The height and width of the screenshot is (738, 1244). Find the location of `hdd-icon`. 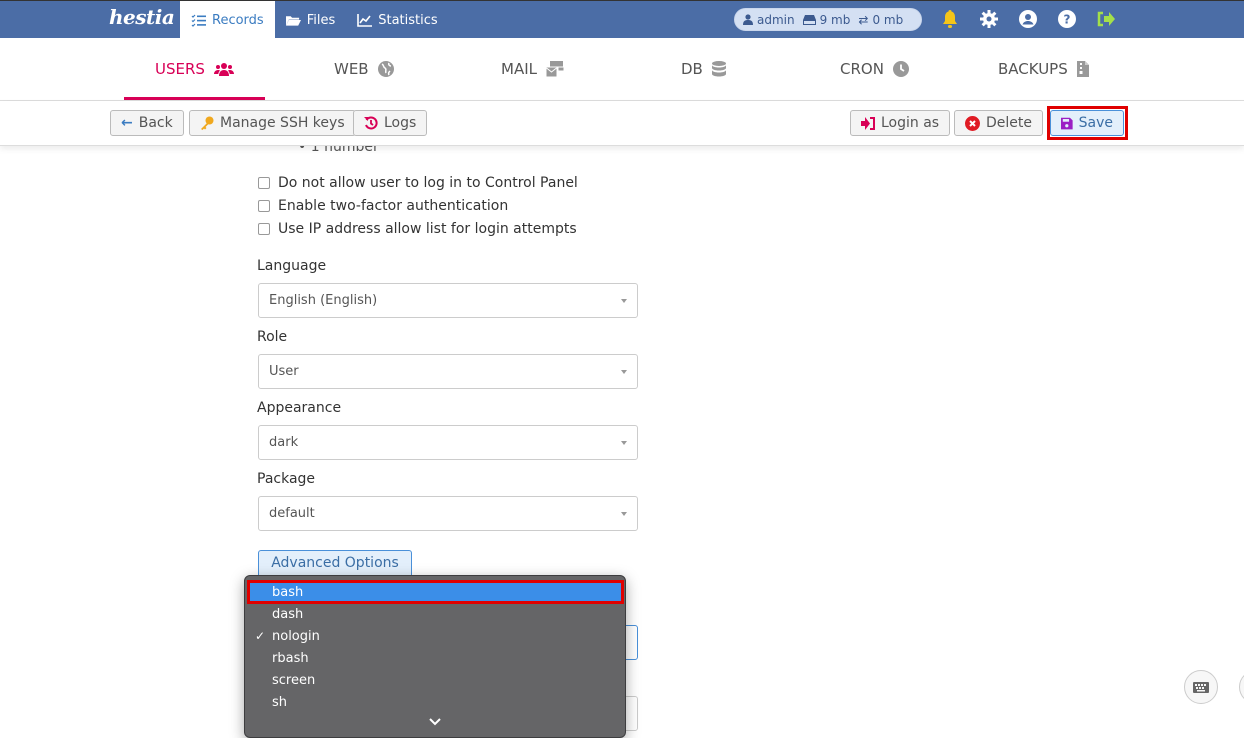

hdd-icon is located at coordinates (809, 19).